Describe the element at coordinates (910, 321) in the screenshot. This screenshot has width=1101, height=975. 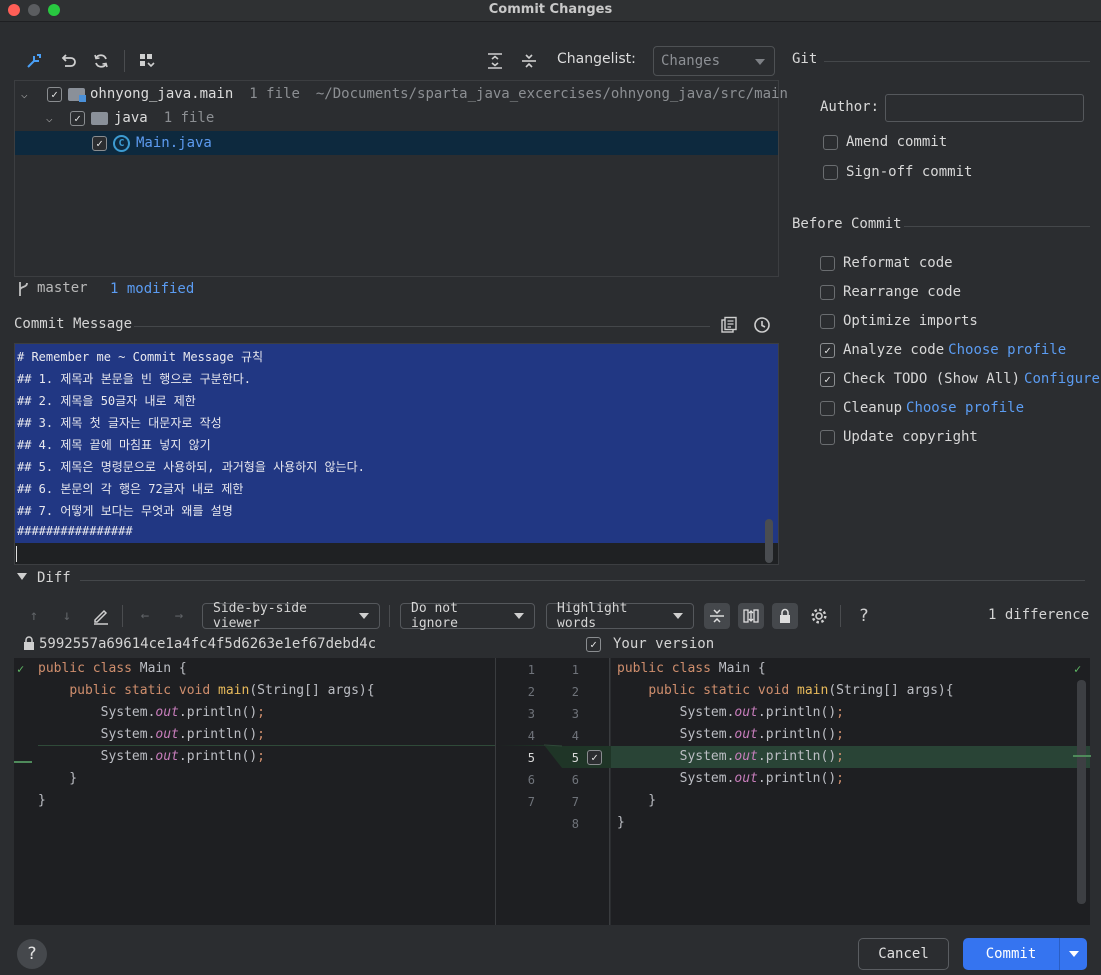
I see `optimize-label: Optimize imports` at that location.